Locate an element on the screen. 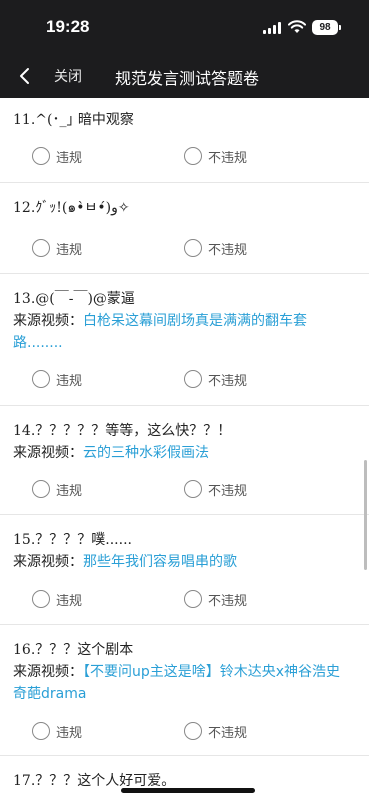  question-14: 14.？？？？？等等，这么快？？！ 来源视频：云的三种水彩假画法 违规 不违规 is located at coordinates (184, 460).